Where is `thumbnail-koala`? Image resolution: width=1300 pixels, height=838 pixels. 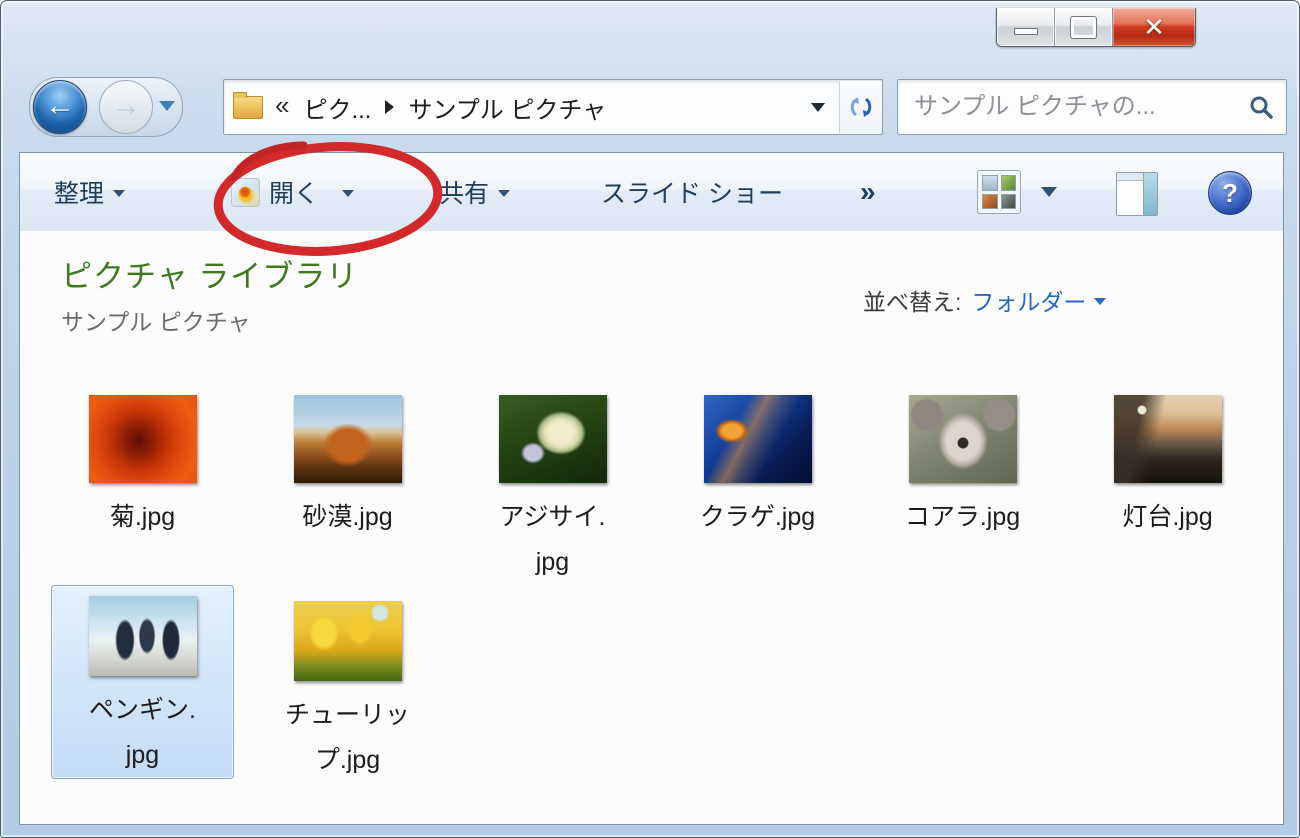 thumbnail-koala is located at coordinates (962, 439).